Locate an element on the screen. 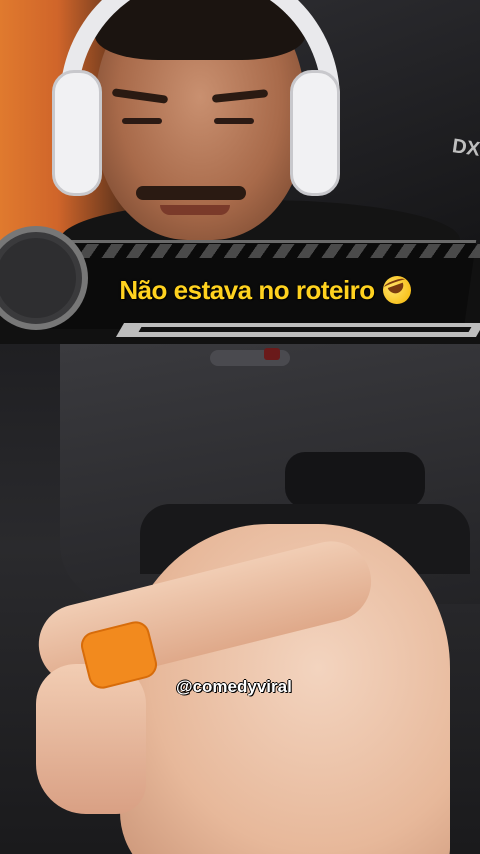 This screenshot has width=480, height=854. chair-logo: DXR is located at coordinates (465, 149).